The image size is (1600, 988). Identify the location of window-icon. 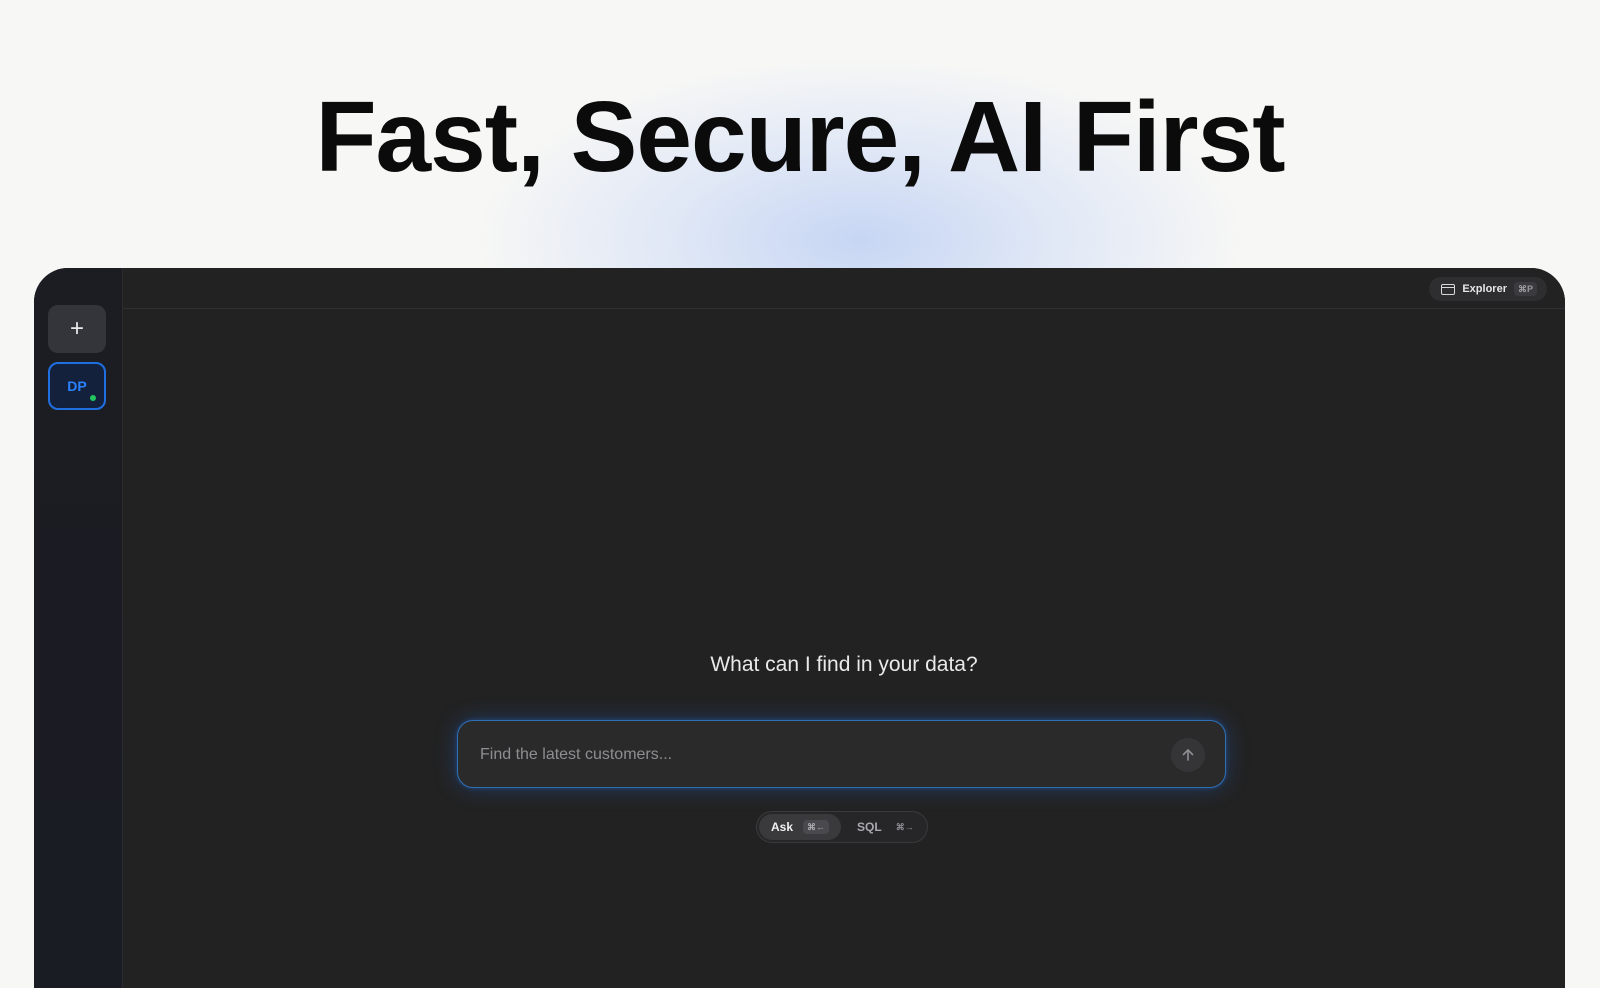
(1448, 289).